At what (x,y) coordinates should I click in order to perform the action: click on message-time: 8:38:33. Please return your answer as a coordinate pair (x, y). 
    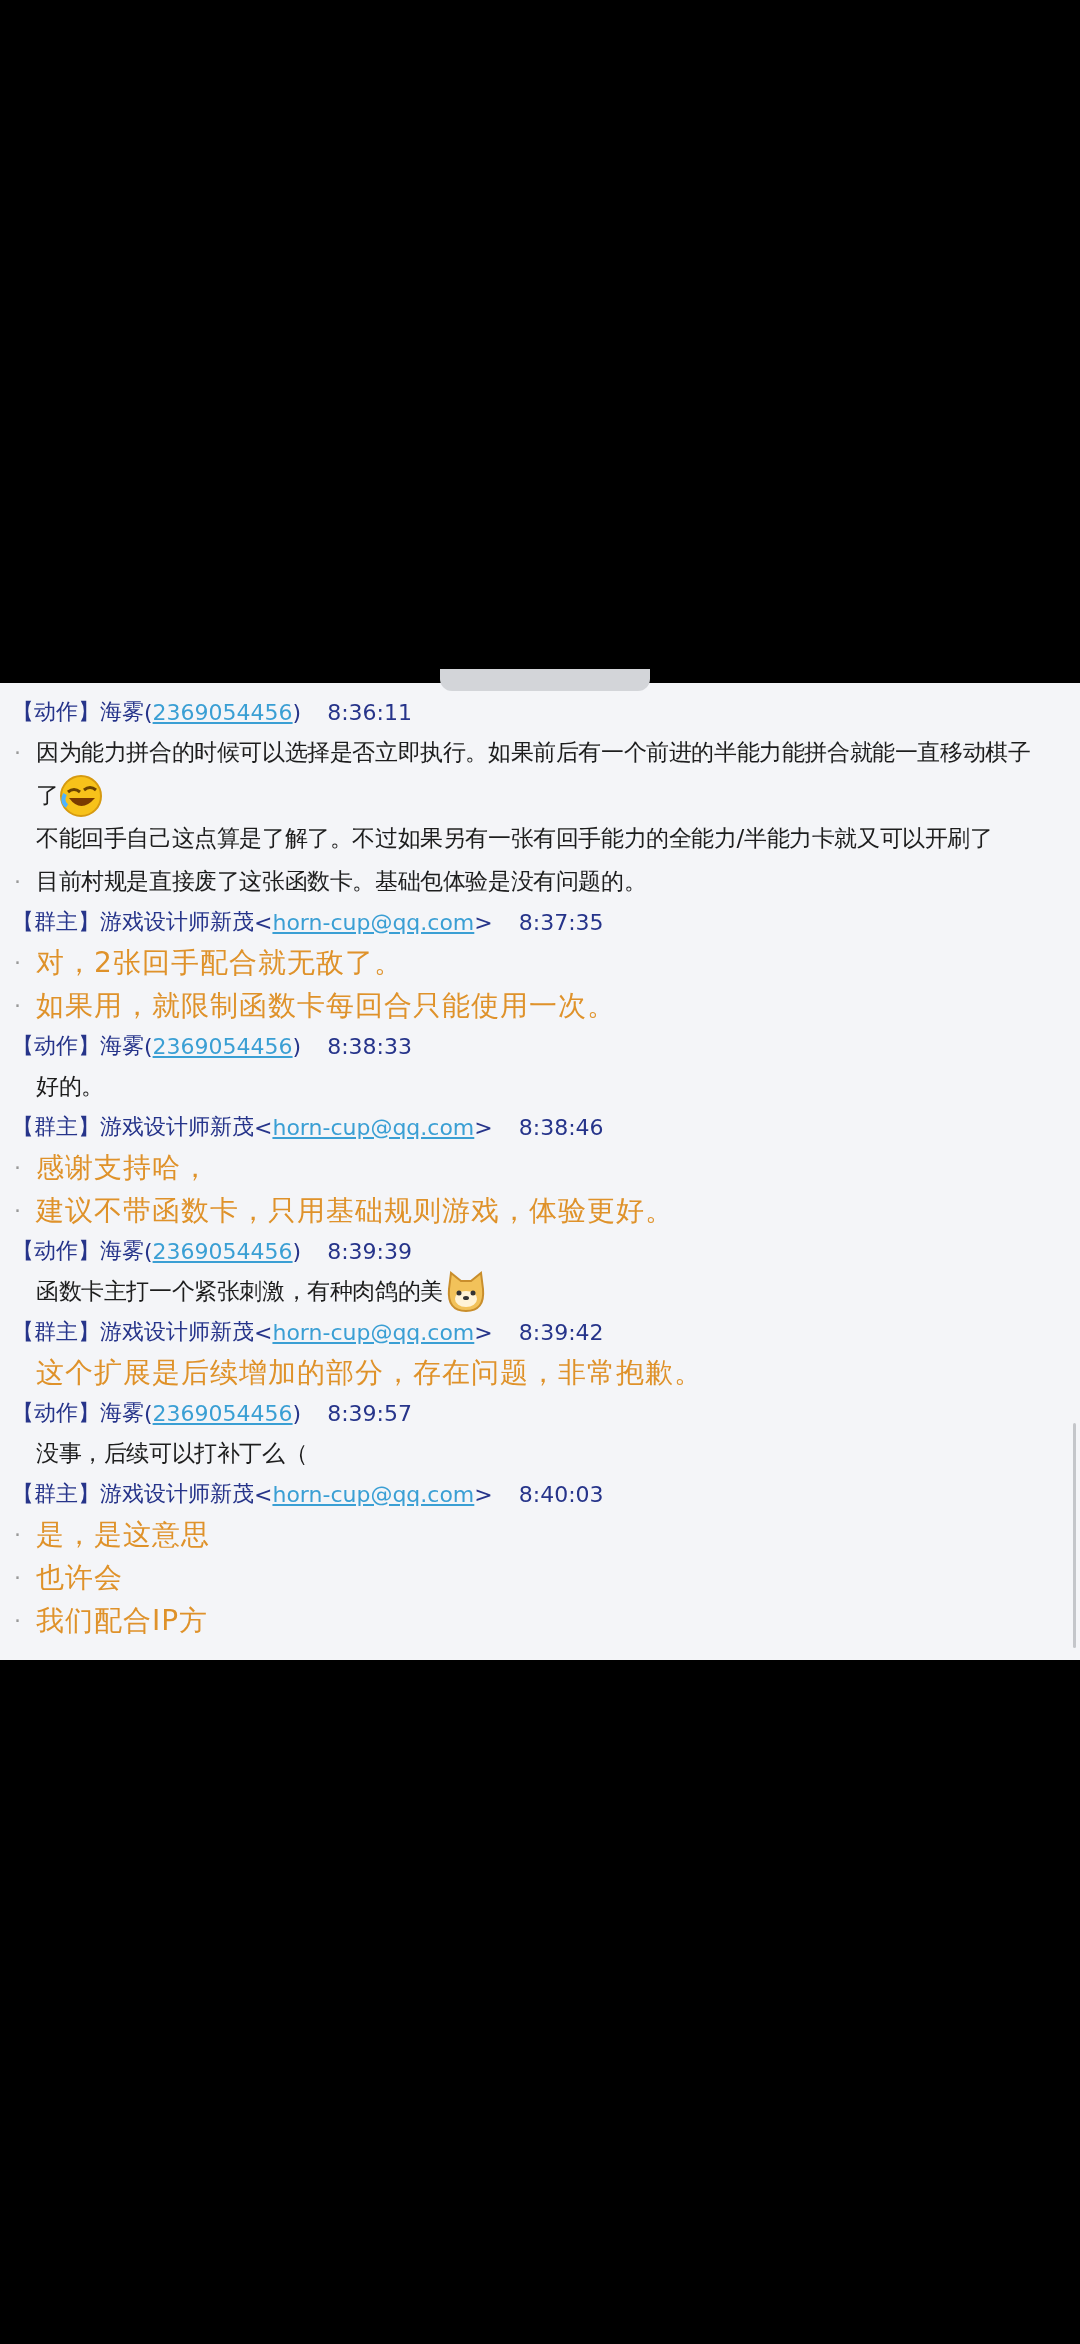
    Looking at the image, I should click on (369, 1046).